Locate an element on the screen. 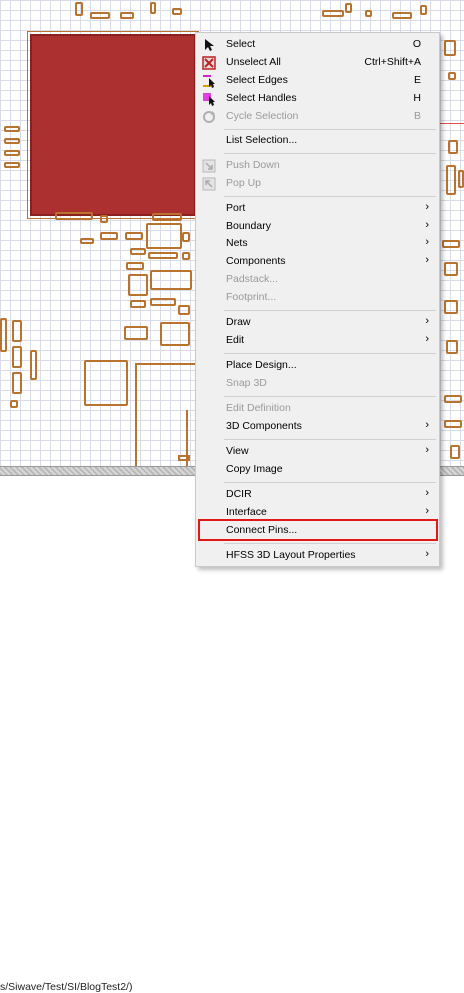 The image size is (464, 993). menu-item-dcir: DCIR › is located at coordinates (317, 495).